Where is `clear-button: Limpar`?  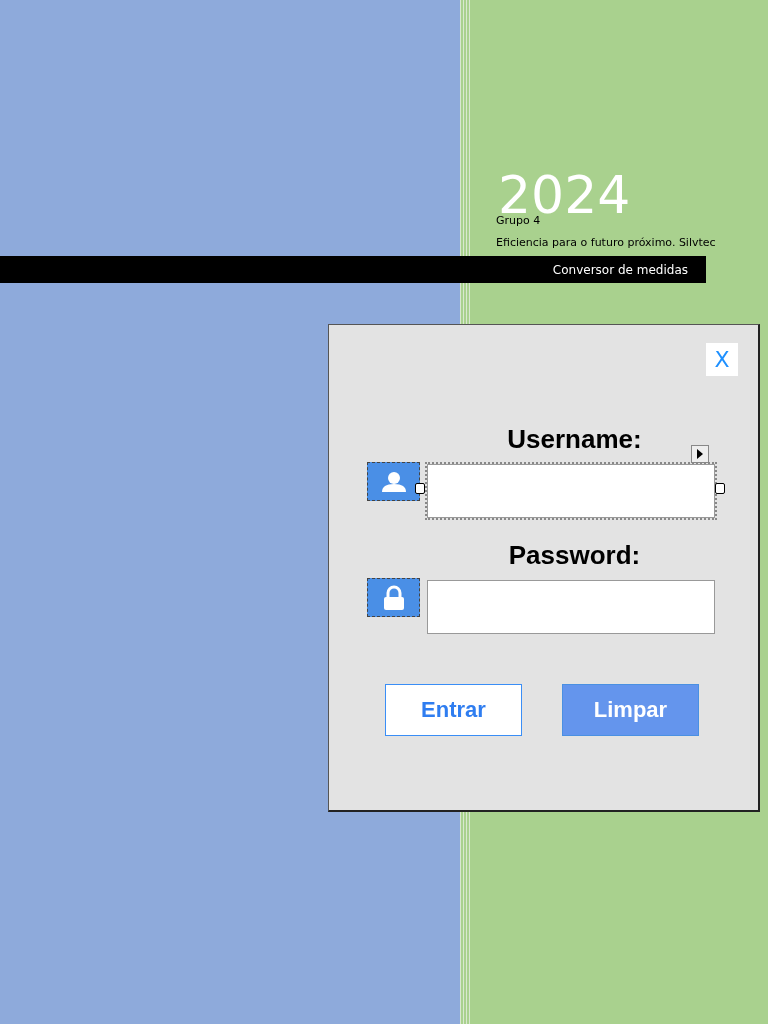
clear-button: Limpar is located at coordinates (630, 710).